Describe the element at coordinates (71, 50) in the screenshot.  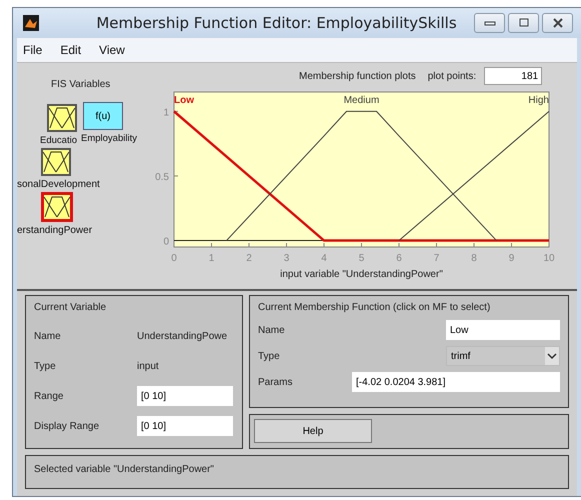
I see `menu-item: Edit` at that location.